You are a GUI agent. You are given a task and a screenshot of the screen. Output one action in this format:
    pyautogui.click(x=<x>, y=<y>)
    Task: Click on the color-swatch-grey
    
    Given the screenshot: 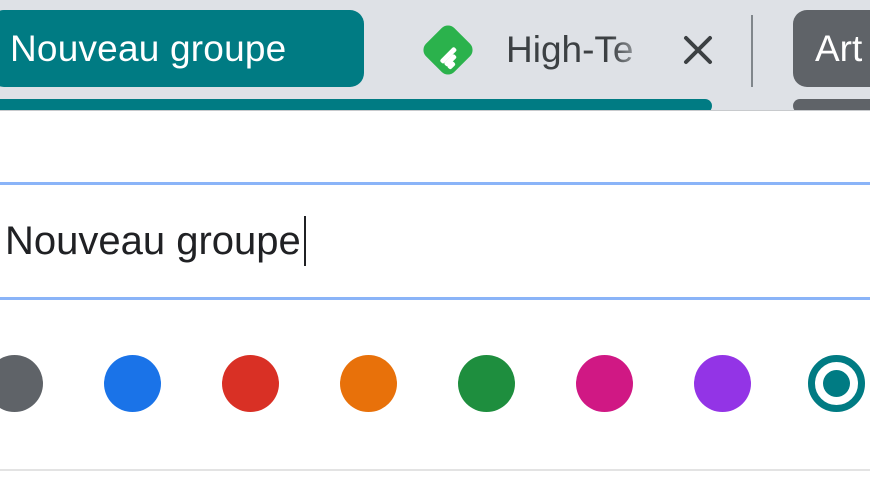 What is the action you would take?
    pyautogui.click(x=21, y=383)
    